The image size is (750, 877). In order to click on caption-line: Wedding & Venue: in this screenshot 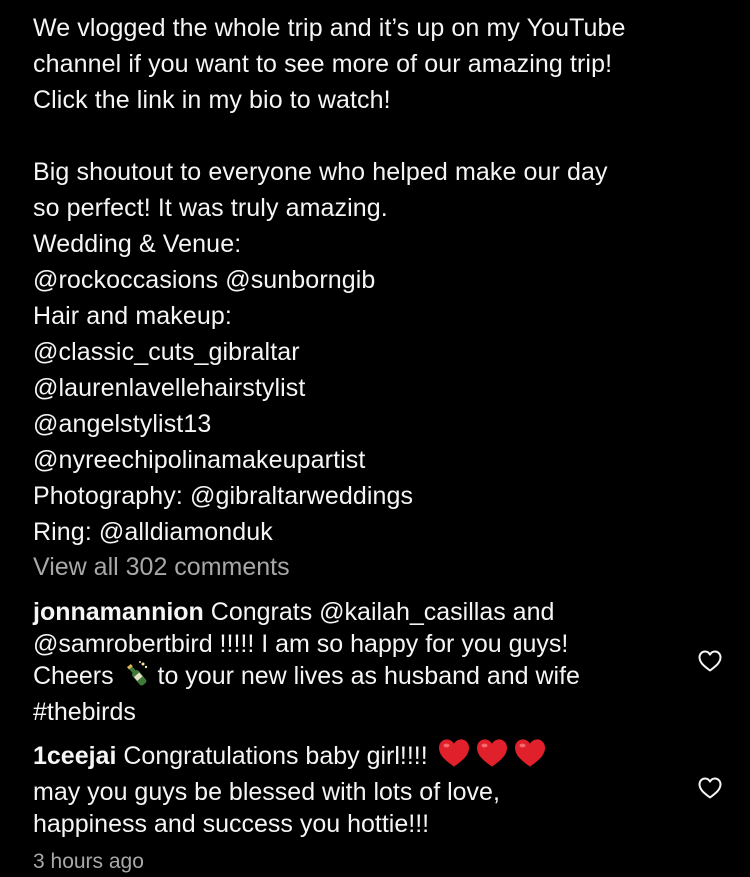, I will do `click(137, 244)`.